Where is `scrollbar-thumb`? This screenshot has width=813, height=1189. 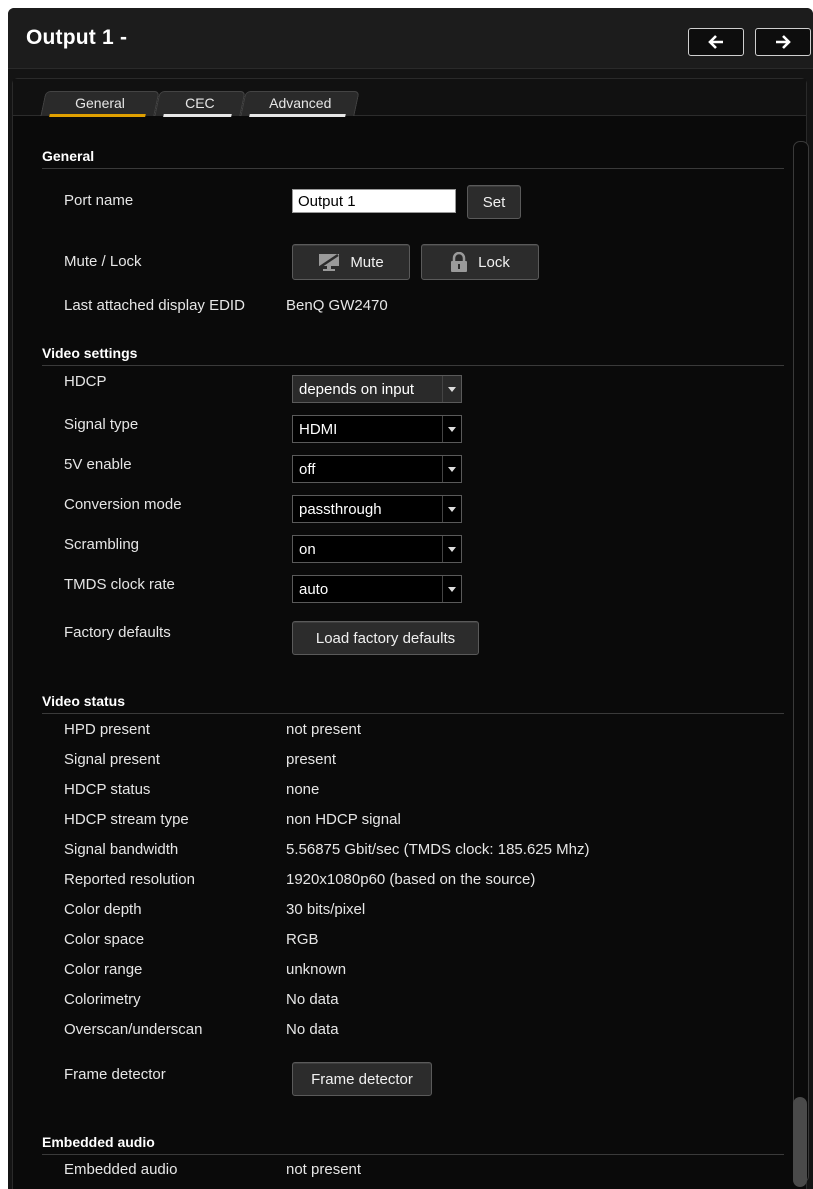 scrollbar-thumb is located at coordinates (800, 1142).